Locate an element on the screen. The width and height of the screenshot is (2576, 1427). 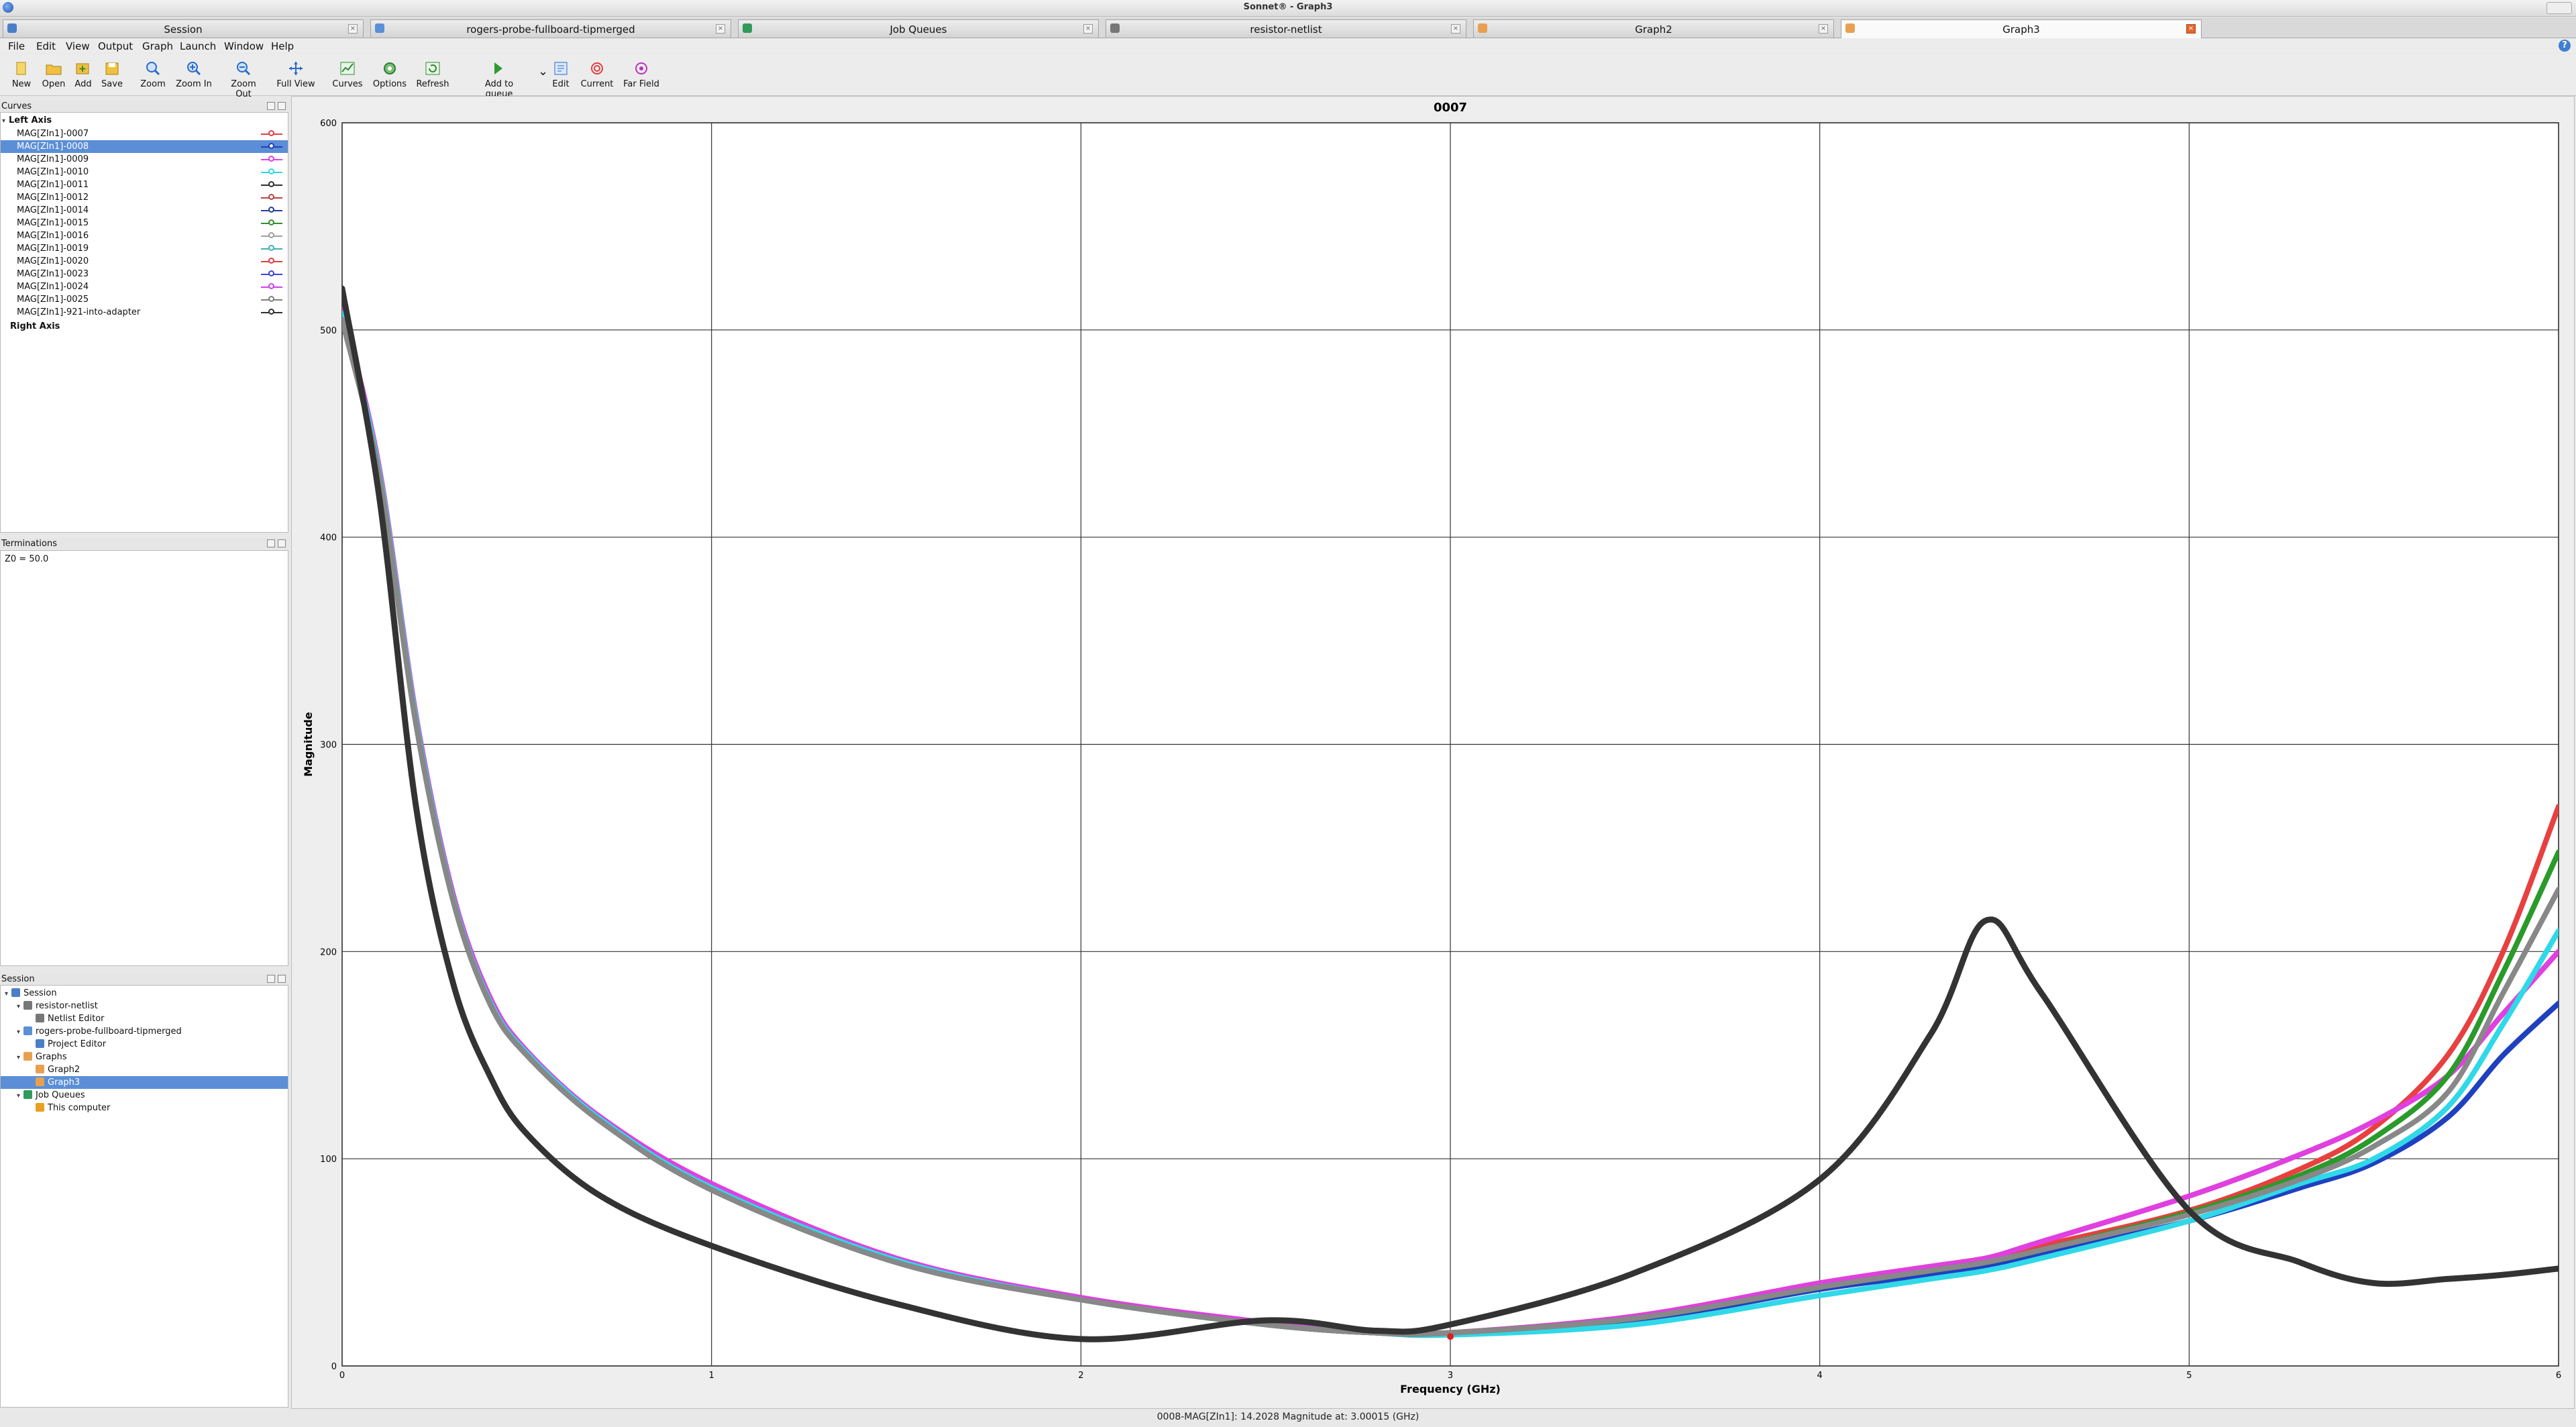
curve-list-item: MAG[ZIn1]-0019 is located at coordinates (144, 248).